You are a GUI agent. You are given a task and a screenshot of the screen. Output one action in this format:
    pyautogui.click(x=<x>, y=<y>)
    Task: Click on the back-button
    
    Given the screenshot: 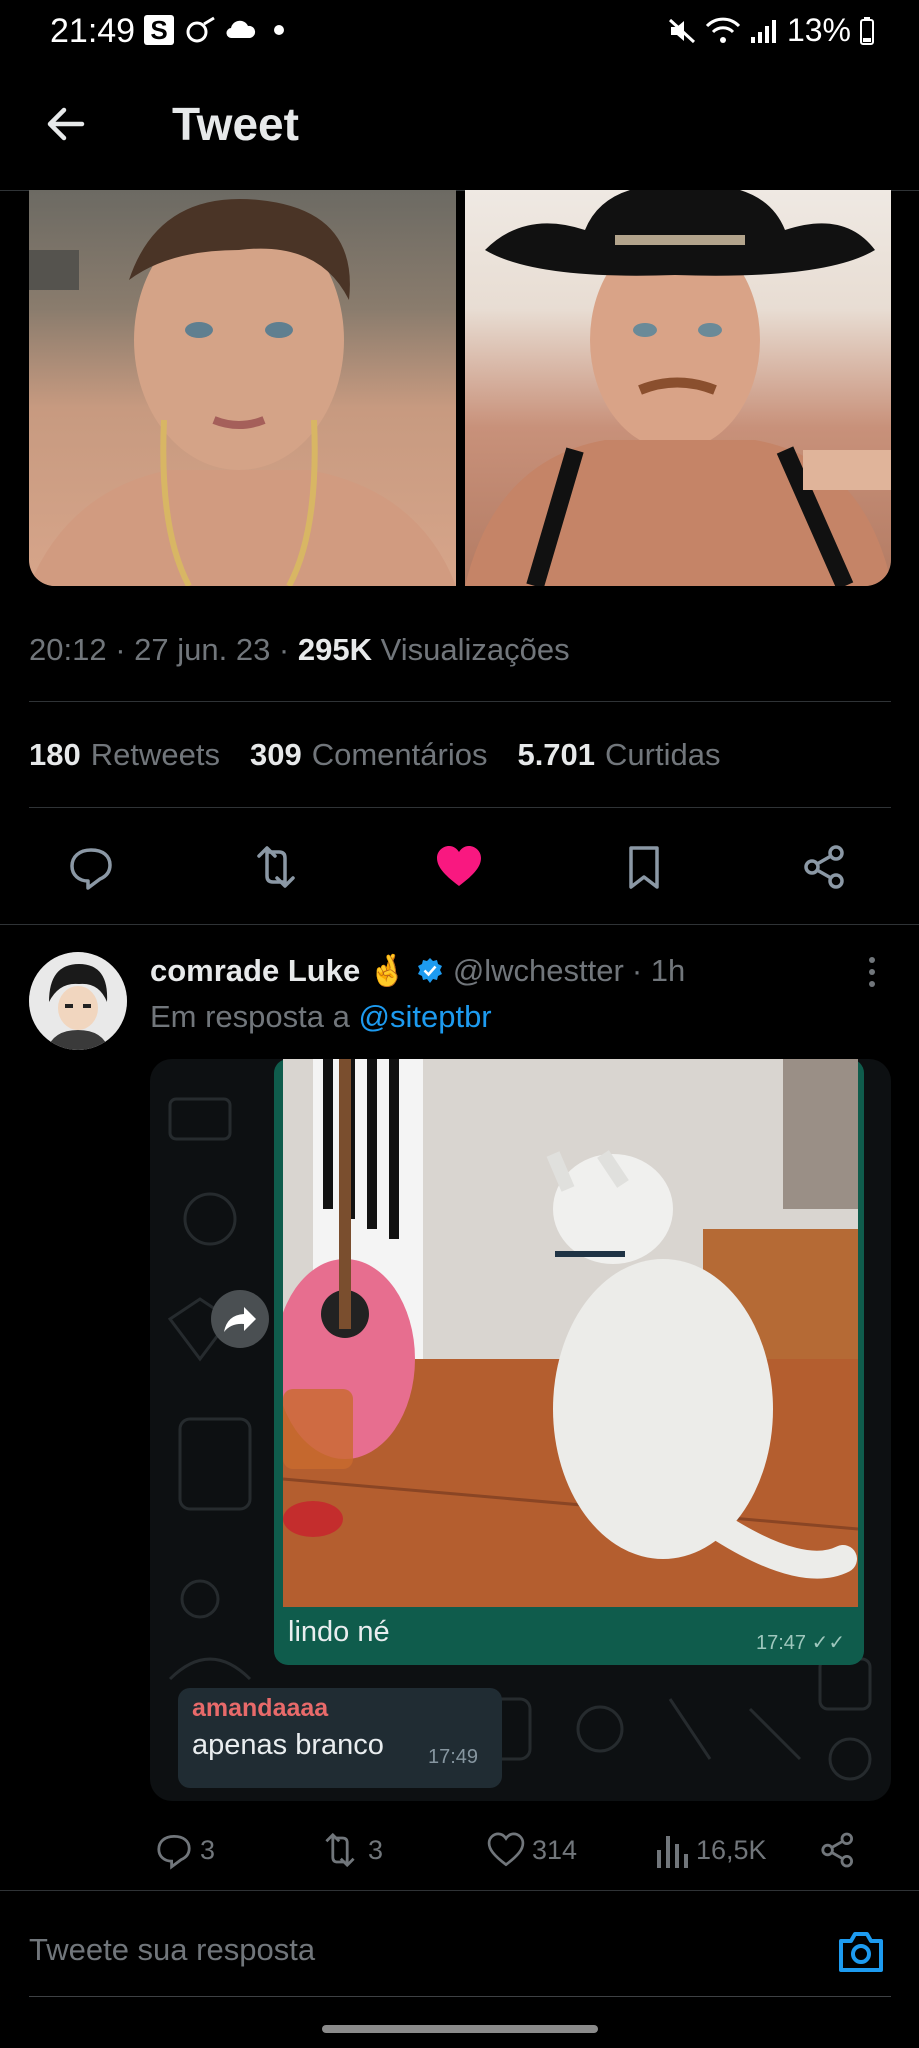 What is the action you would take?
    pyautogui.click(x=66, y=124)
    